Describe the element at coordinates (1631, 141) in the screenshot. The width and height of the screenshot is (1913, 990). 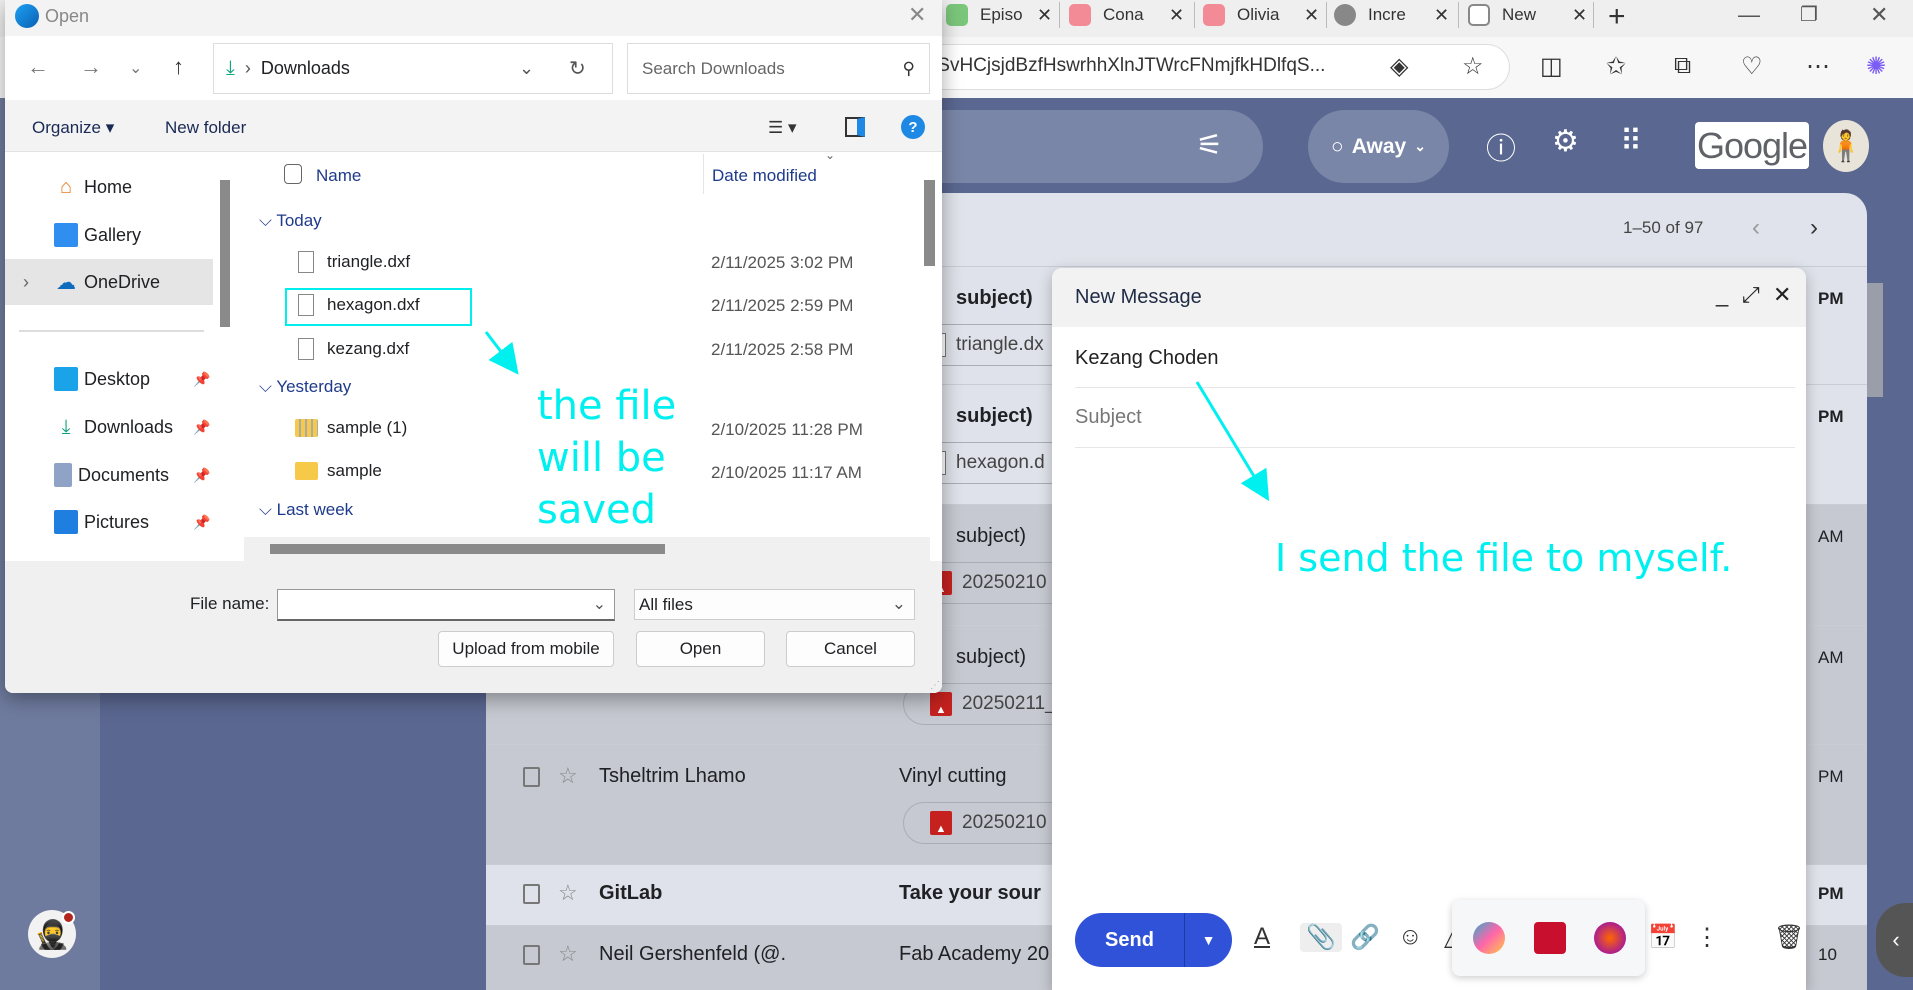
I see `apps-grid-icon: ⠿` at that location.